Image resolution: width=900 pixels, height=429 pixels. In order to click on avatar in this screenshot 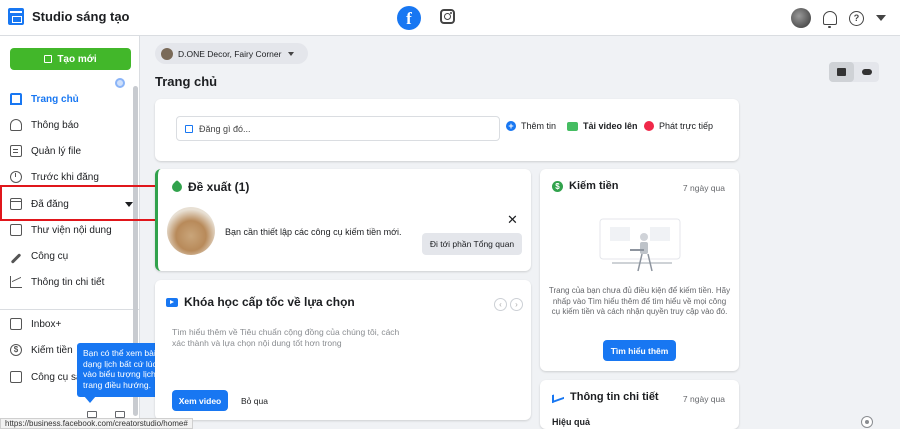, I will do `click(801, 18)`.